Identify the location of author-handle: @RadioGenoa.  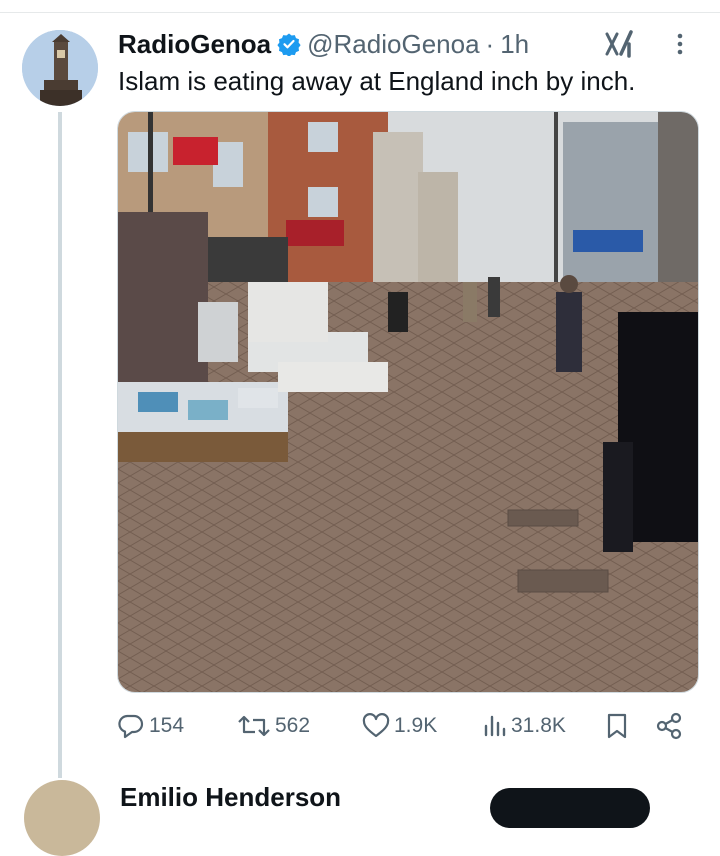
(393, 44).